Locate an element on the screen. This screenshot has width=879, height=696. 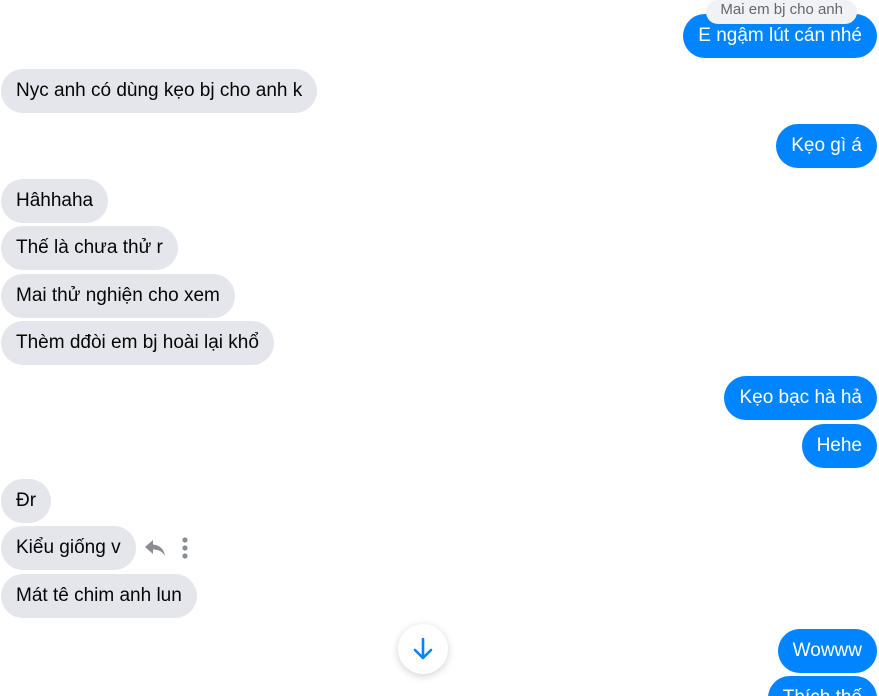
message-text: E ngậm lút cán nhé is located at coordinates (780, 35).